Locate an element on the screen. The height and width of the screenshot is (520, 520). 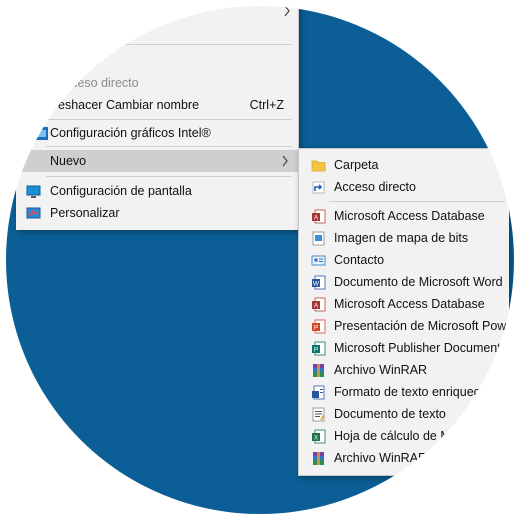
shortcut-icon is located at coordinates (318, 187).